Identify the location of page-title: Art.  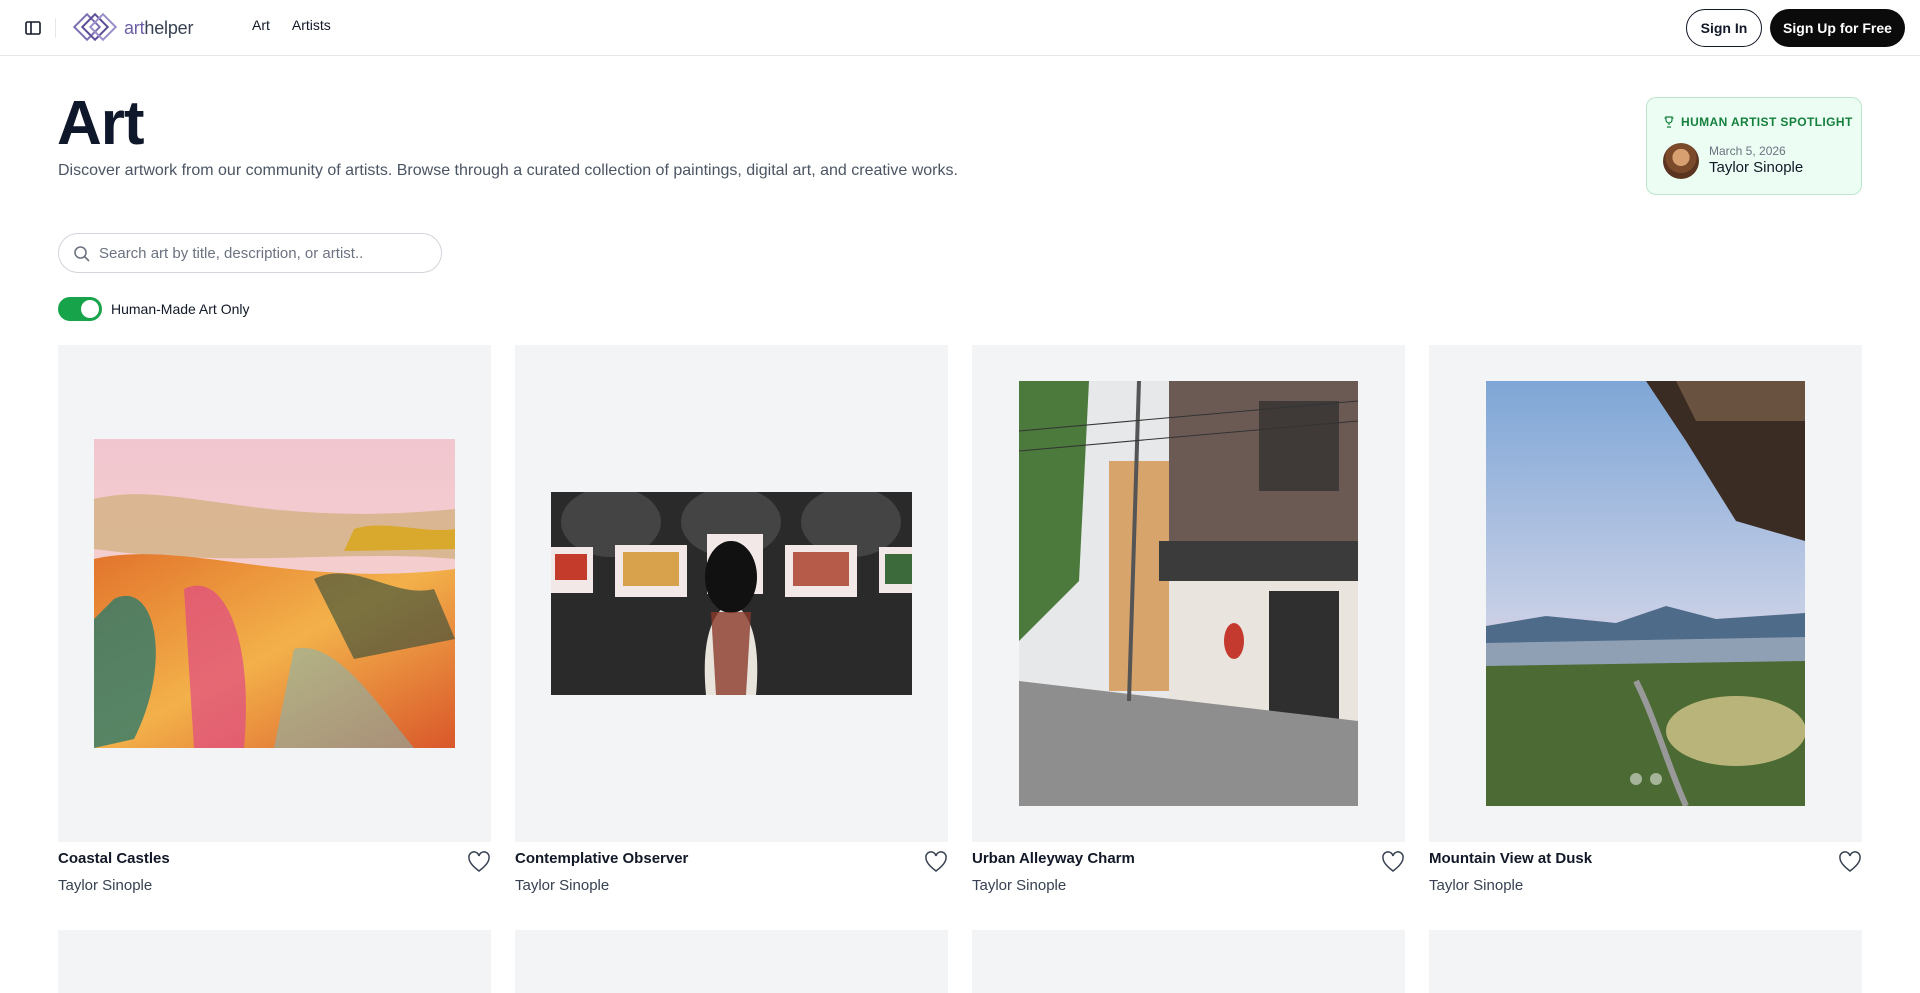
(101, 123).